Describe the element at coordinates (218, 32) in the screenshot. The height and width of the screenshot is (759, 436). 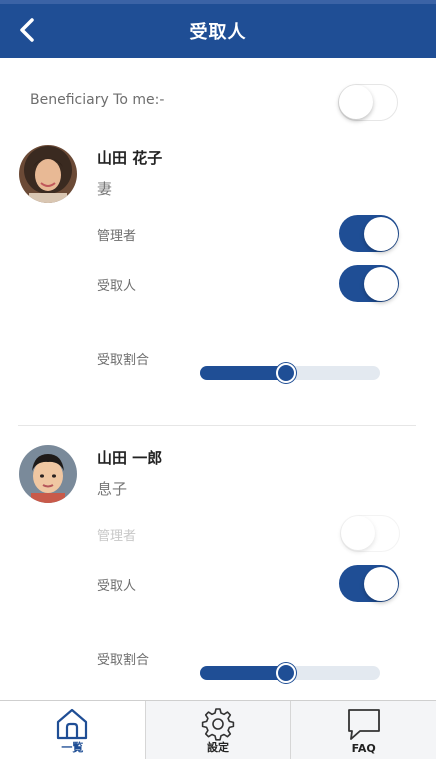
I see `page-title: 受取人` at that location.